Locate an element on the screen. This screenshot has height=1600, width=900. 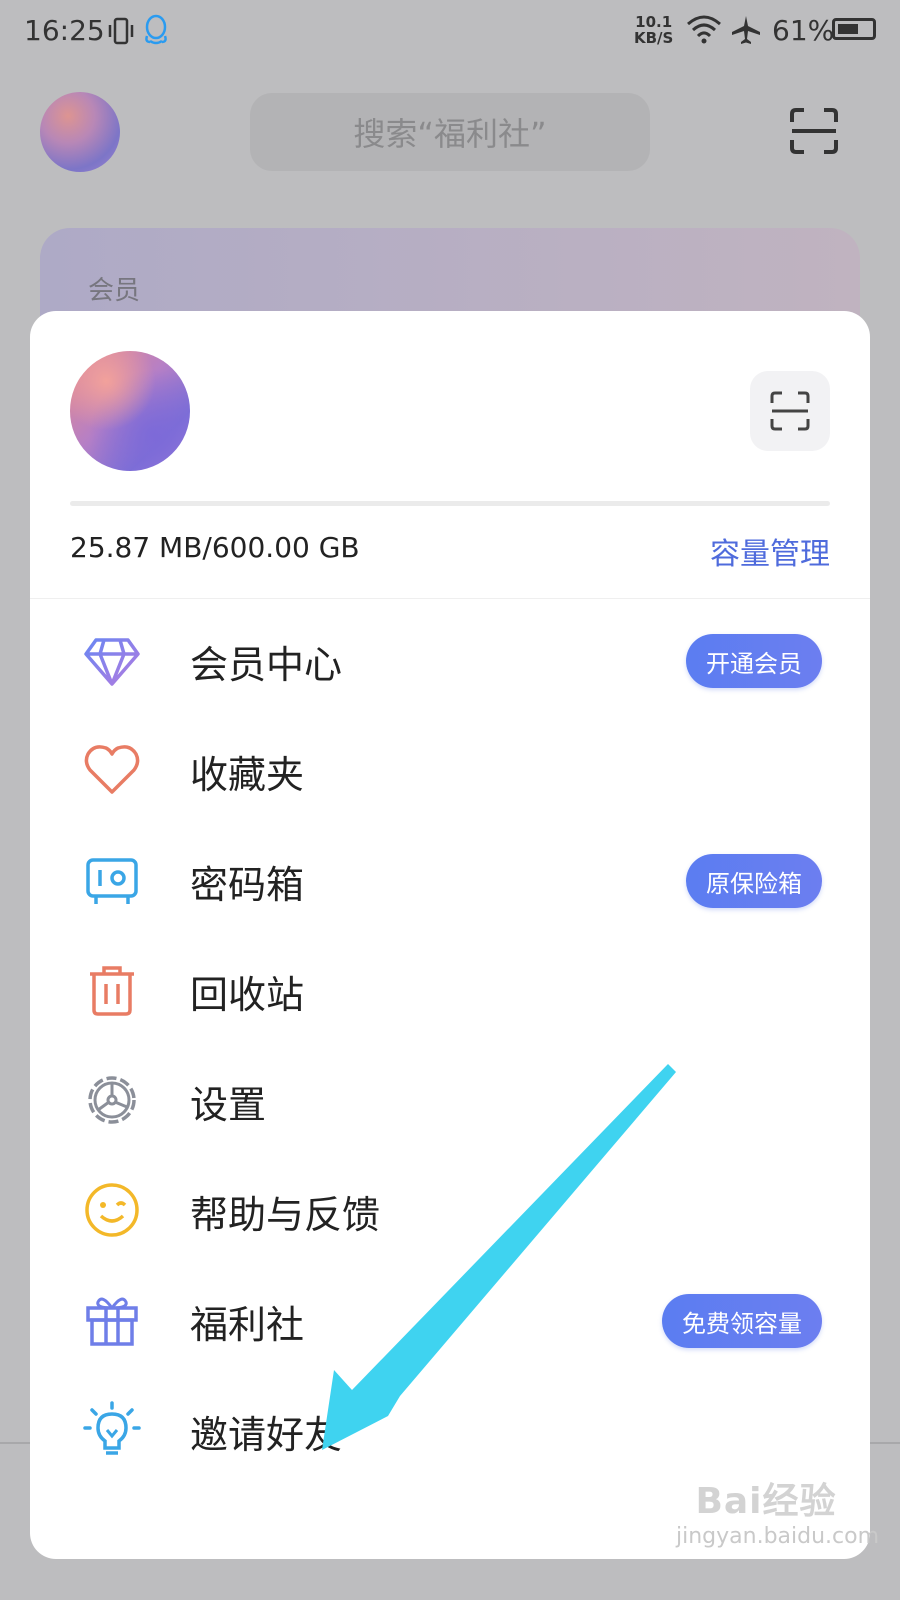
capacity-manage-link: 容量管理 is located at coordinates (770, 551).